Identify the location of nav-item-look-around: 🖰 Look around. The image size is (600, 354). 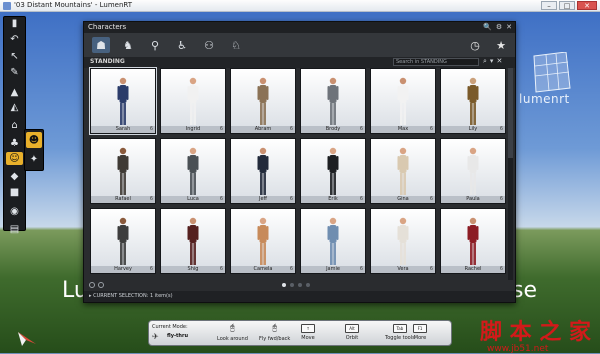
(232, 333).